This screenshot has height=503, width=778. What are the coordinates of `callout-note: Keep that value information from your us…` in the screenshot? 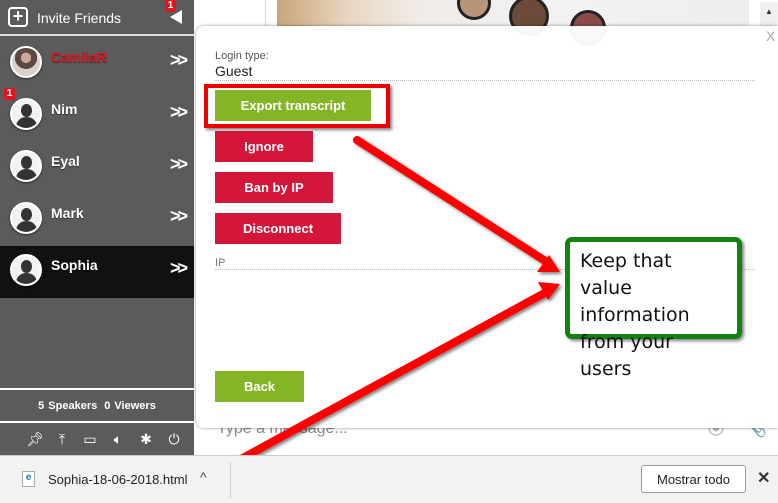 It's located at (653, 308).